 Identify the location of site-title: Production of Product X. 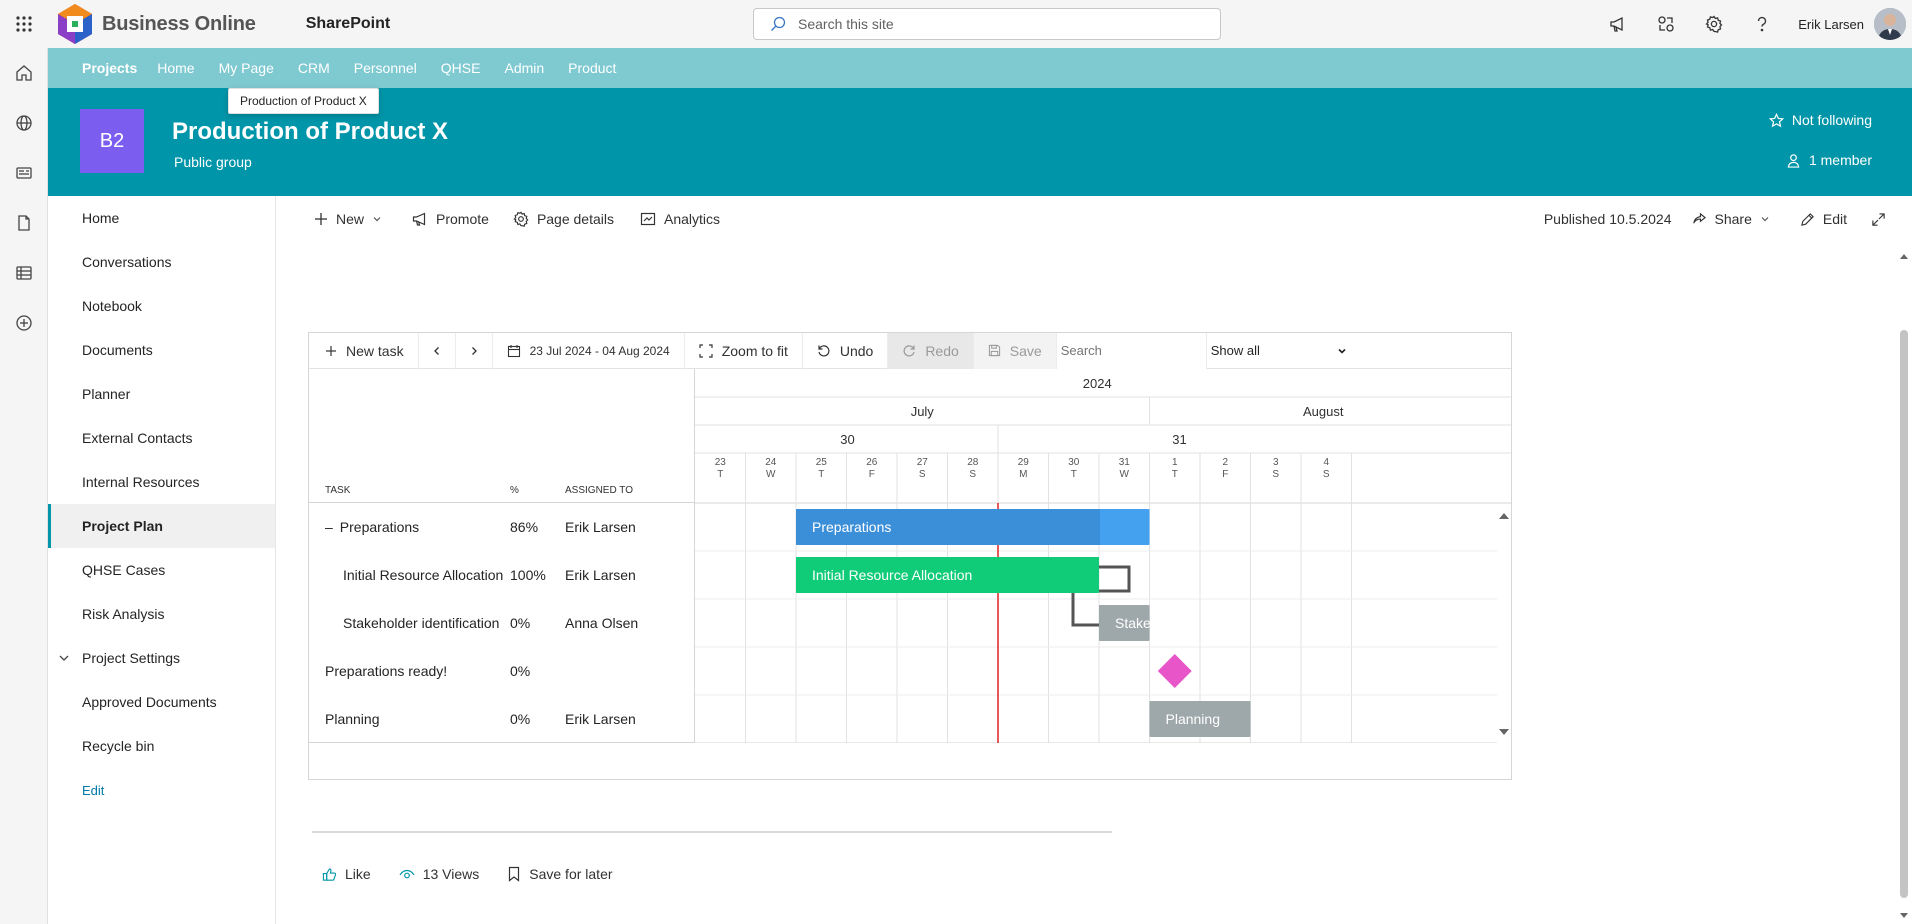
(310, 132).